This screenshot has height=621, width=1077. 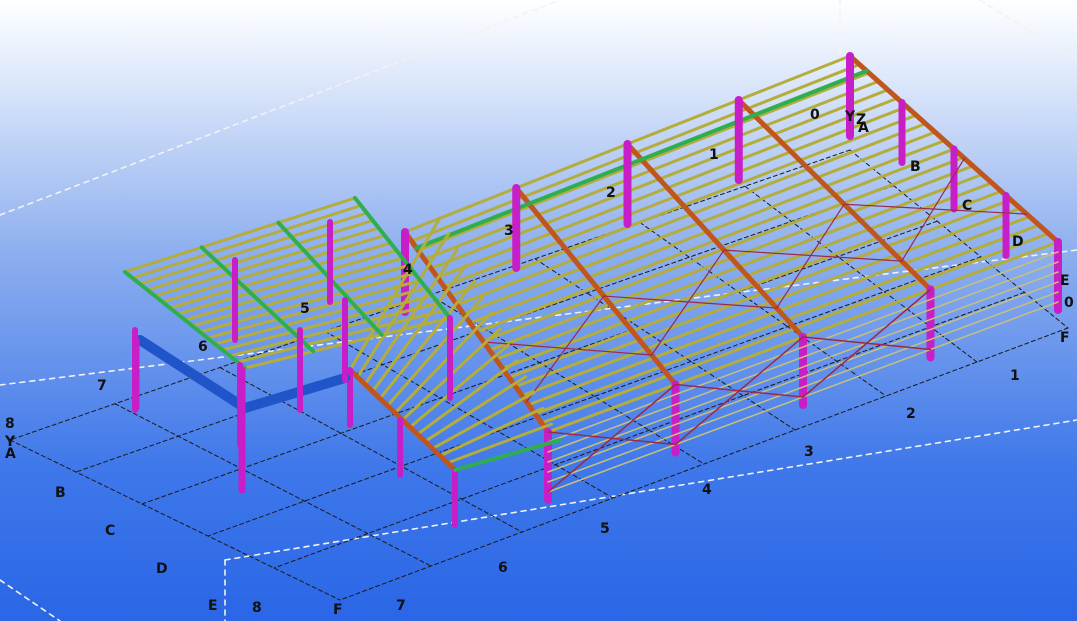 I want to click on axis-label-y: Y, so click(x=850, y=117).